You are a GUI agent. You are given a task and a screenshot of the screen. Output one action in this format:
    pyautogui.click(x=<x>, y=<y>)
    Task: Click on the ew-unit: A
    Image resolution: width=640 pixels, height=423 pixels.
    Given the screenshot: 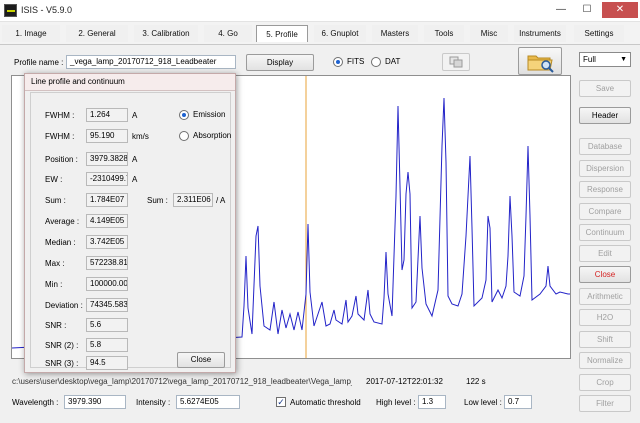 What is the action you would take?
    pyautogui.click(x=135, y=179)
    